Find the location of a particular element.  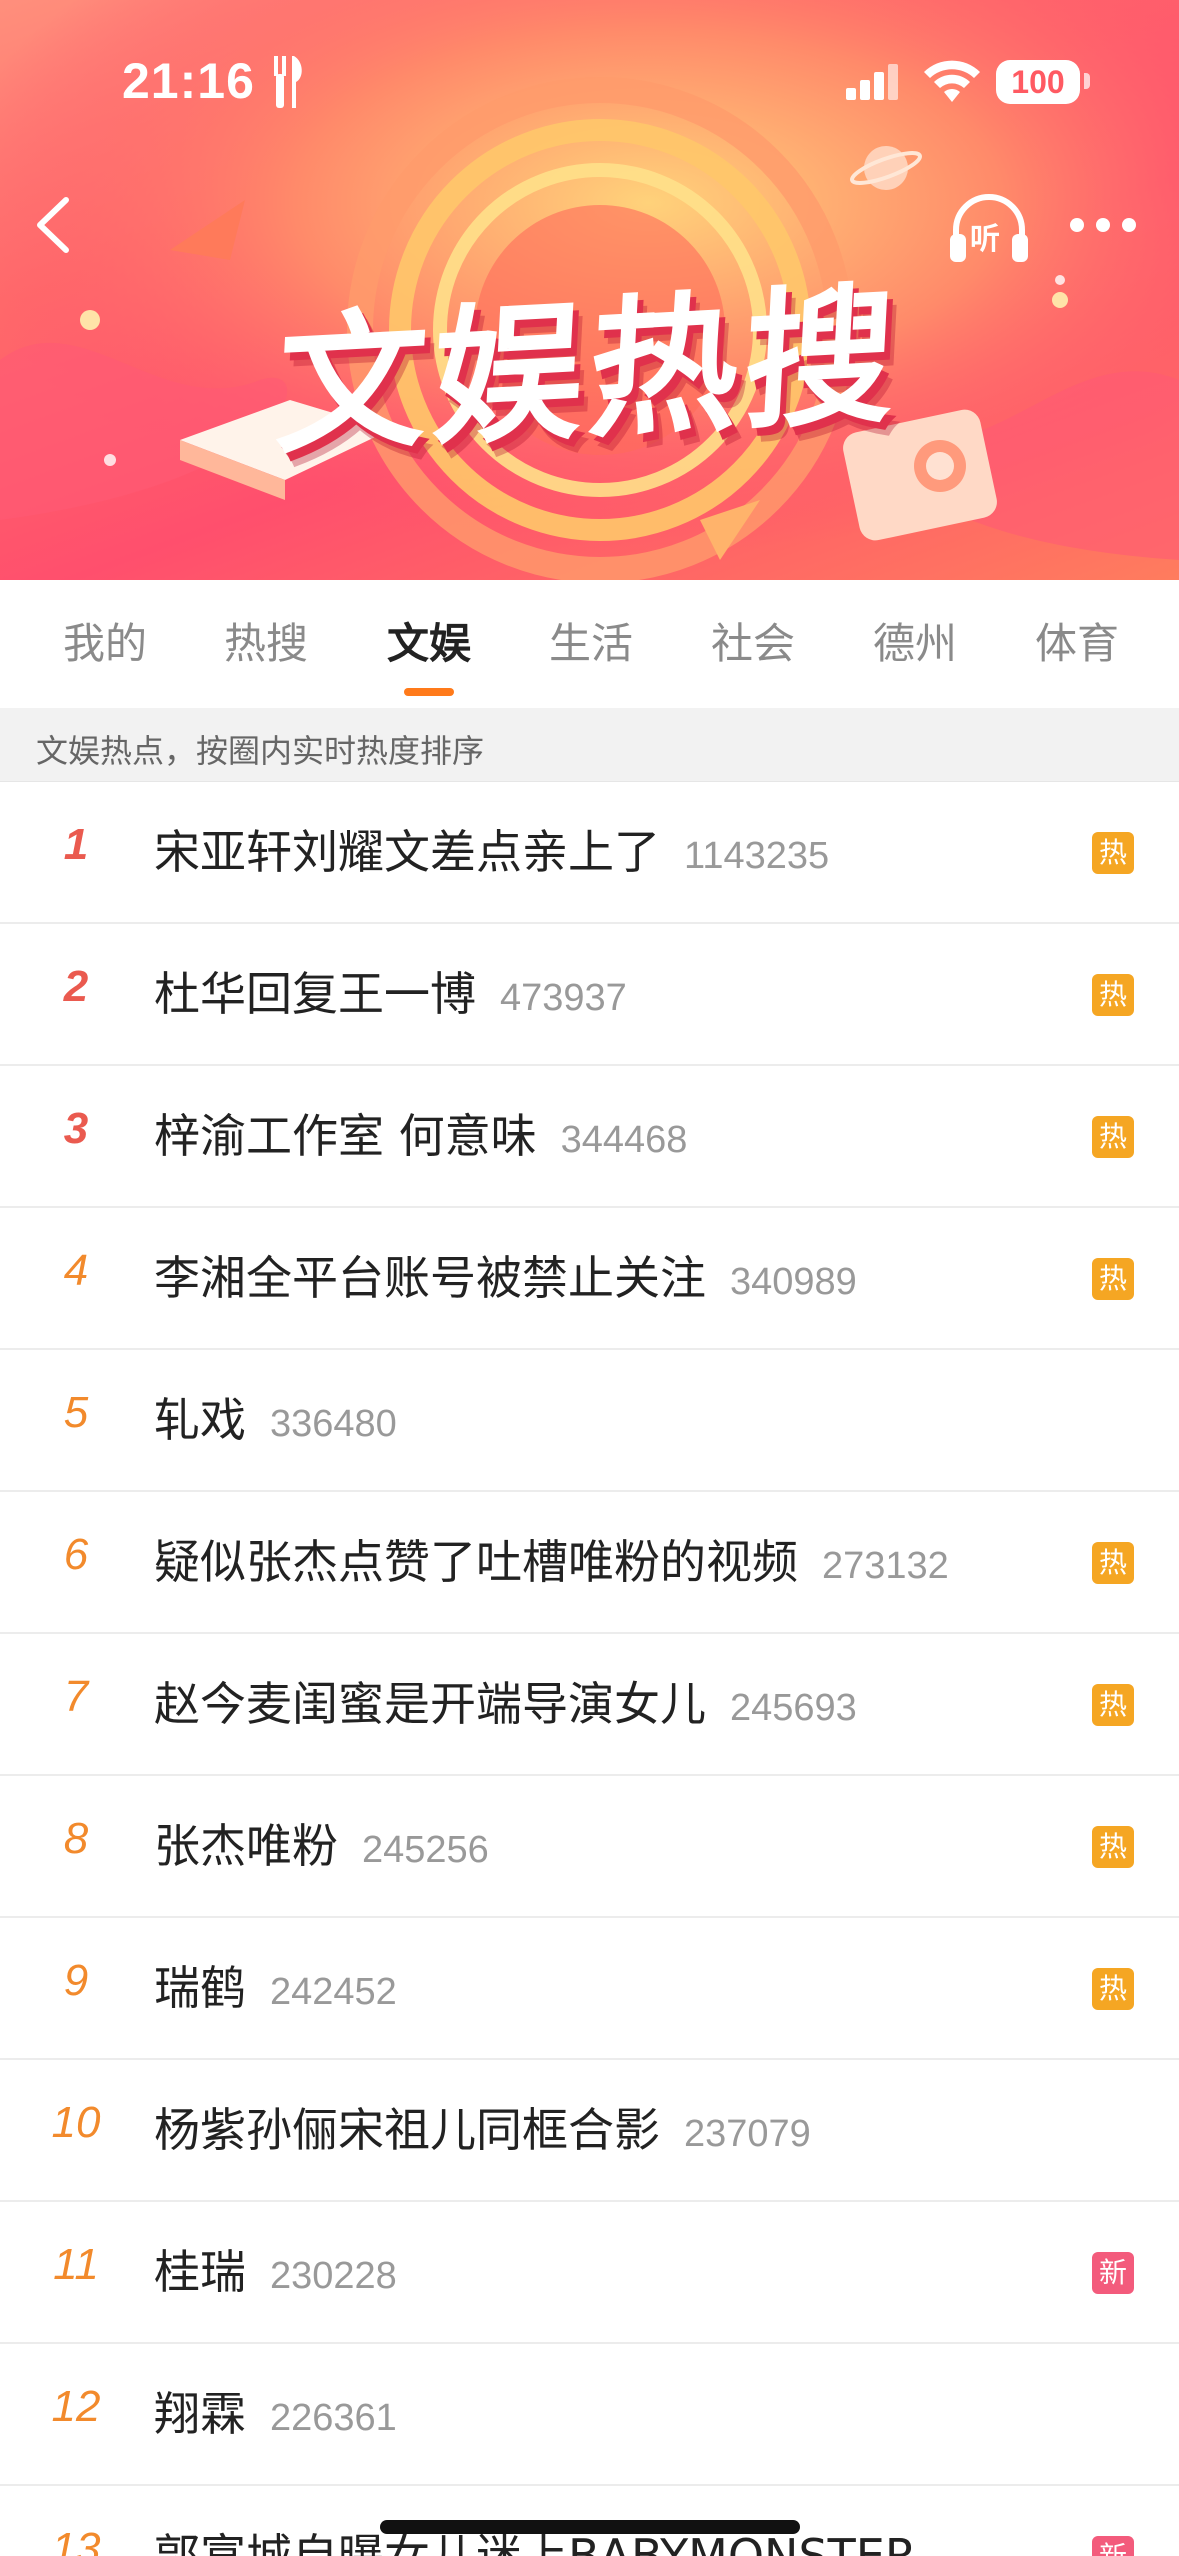

list-item: 2 杜华回复王一博 473937 热 is located at coordinates (589, 995).